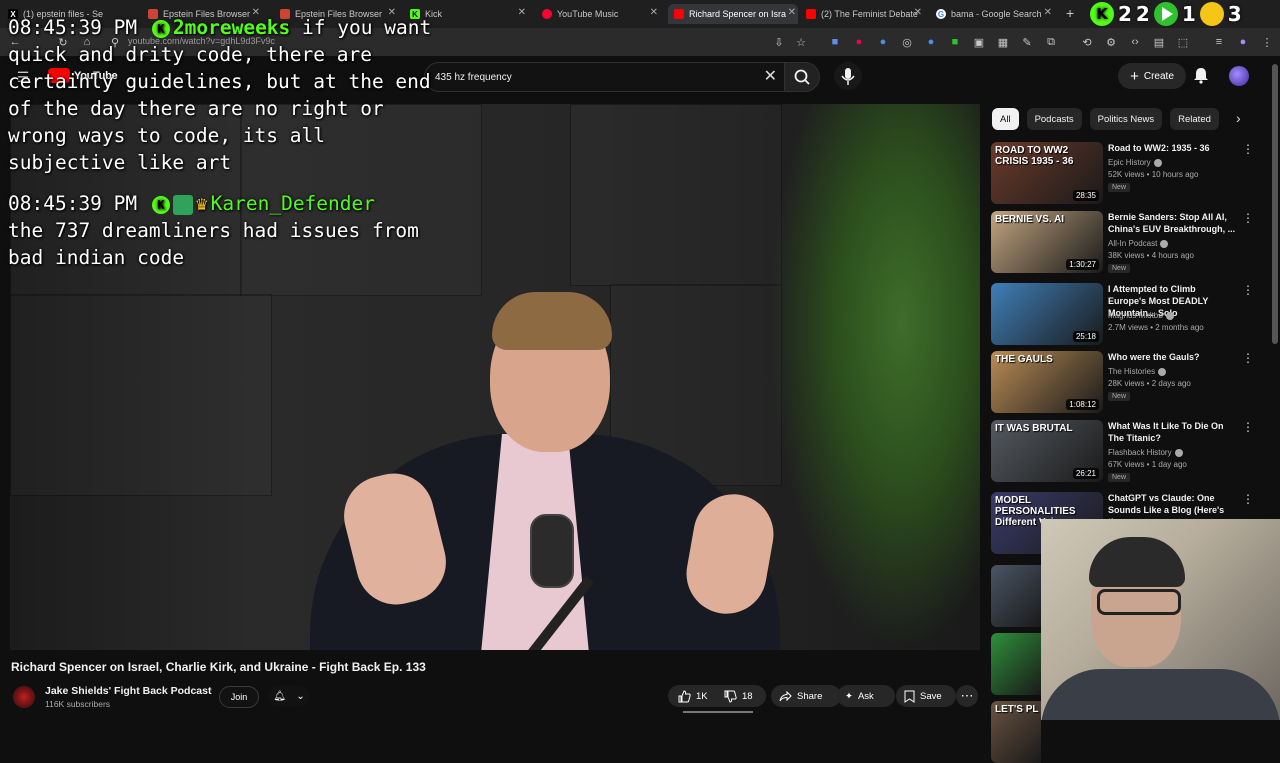  What do you see at coordinates (1047, 314) in the screenshot?
I see `video-thumbnail: 25:18` at bounding box center [1047, 314].